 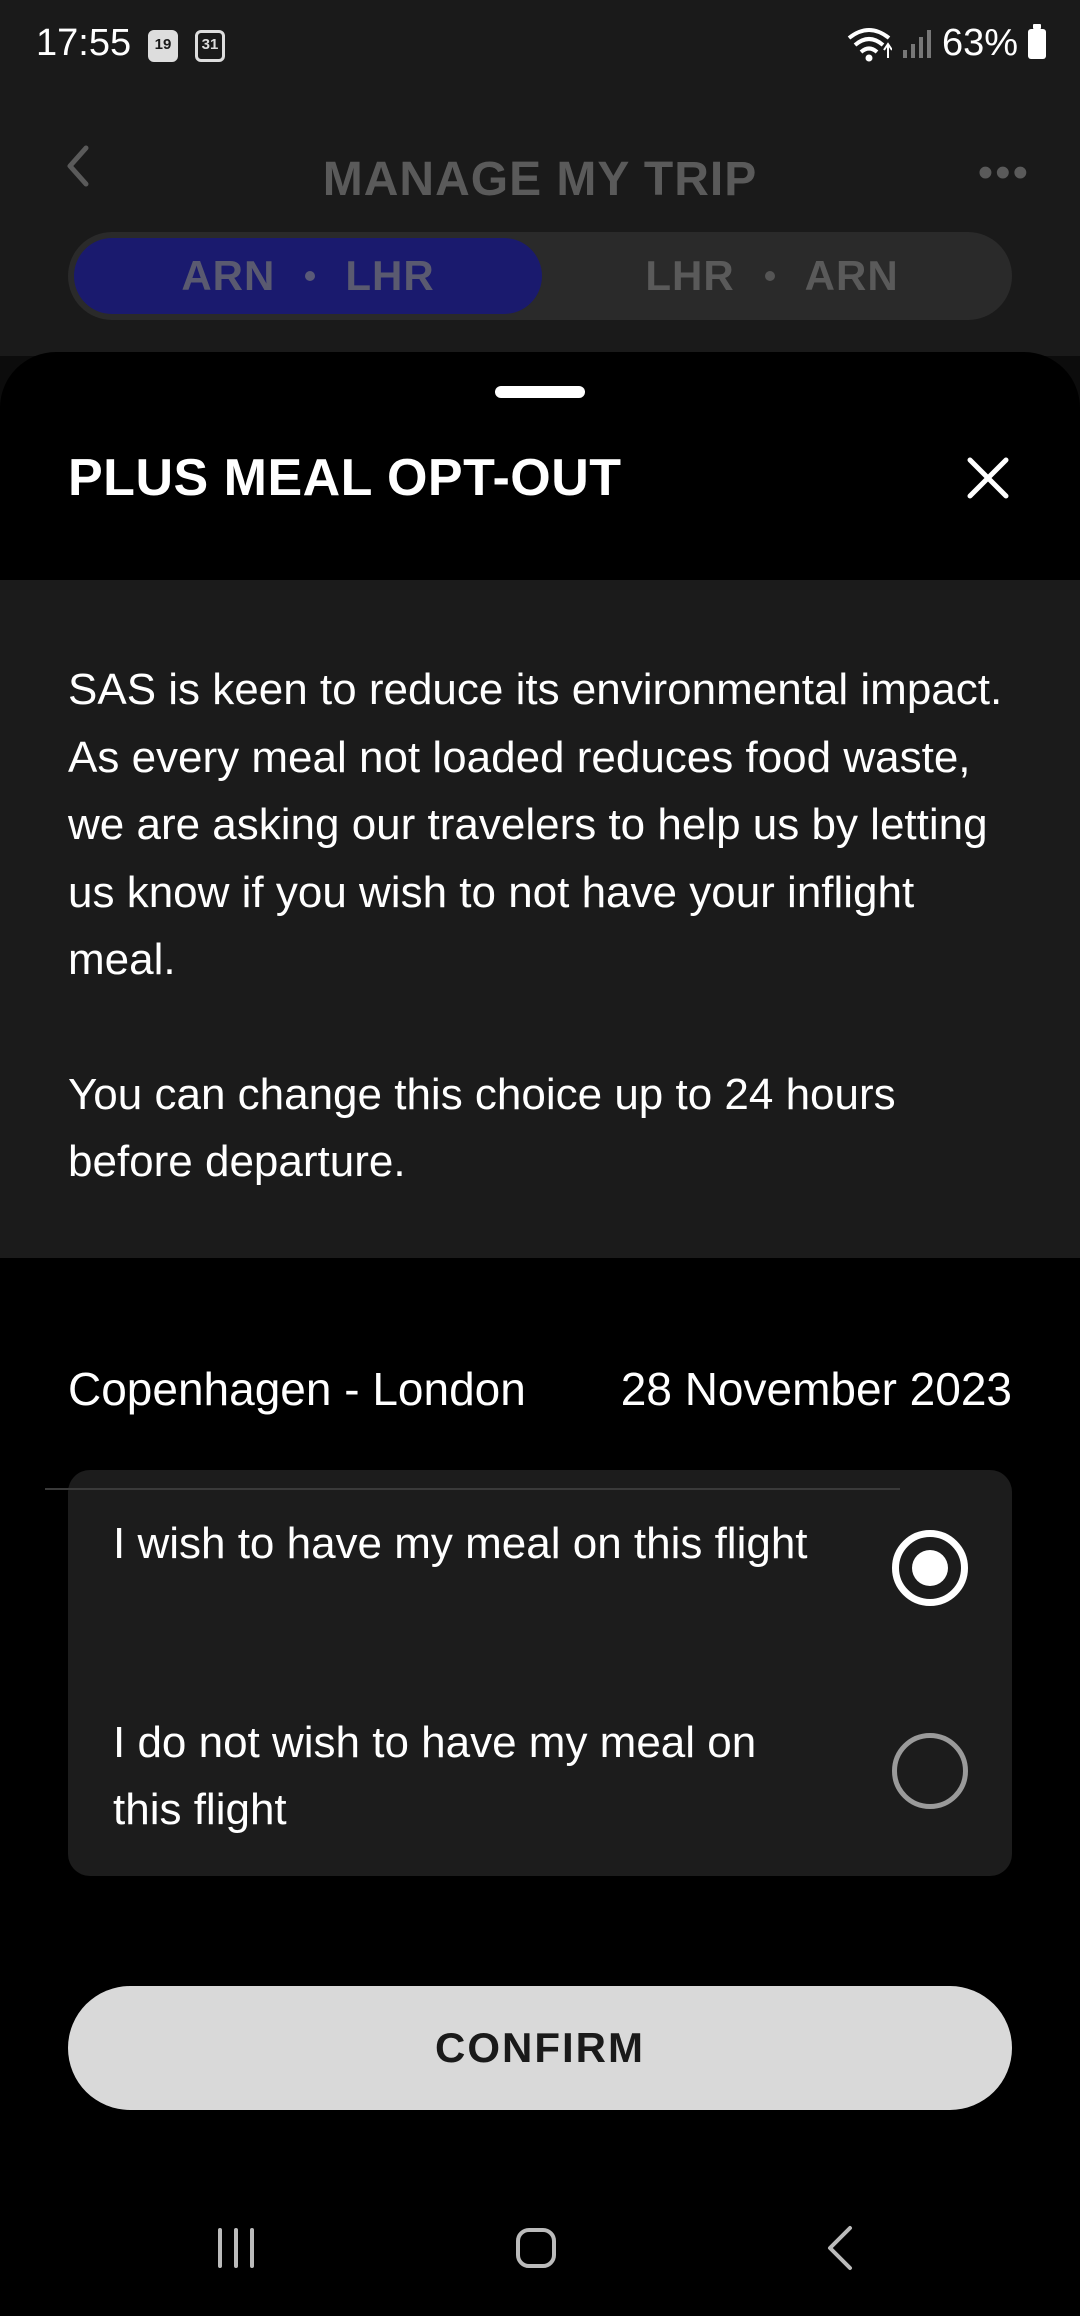 What do you see at coordinates (840, 2248) in the screenshot?
I see `back-nav-icon` at bounding box center [840, 2248].